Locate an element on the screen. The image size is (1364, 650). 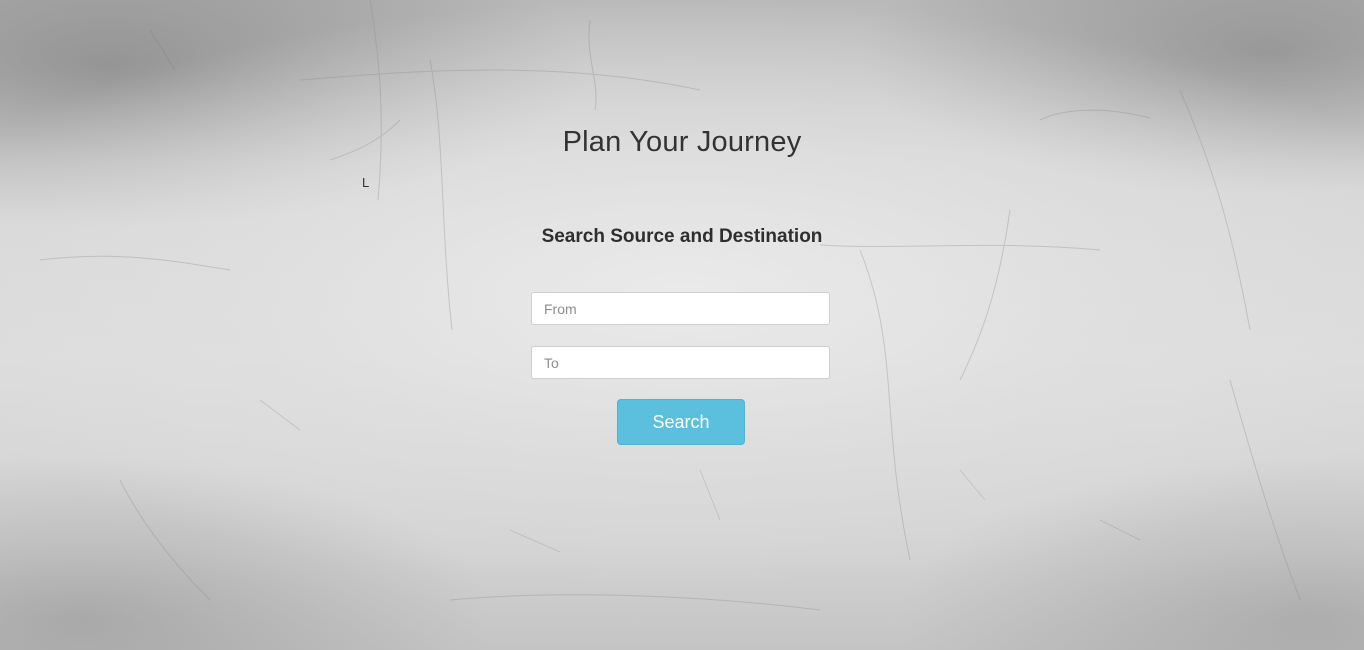
search-button: Search is located at coordinates (681, 422).